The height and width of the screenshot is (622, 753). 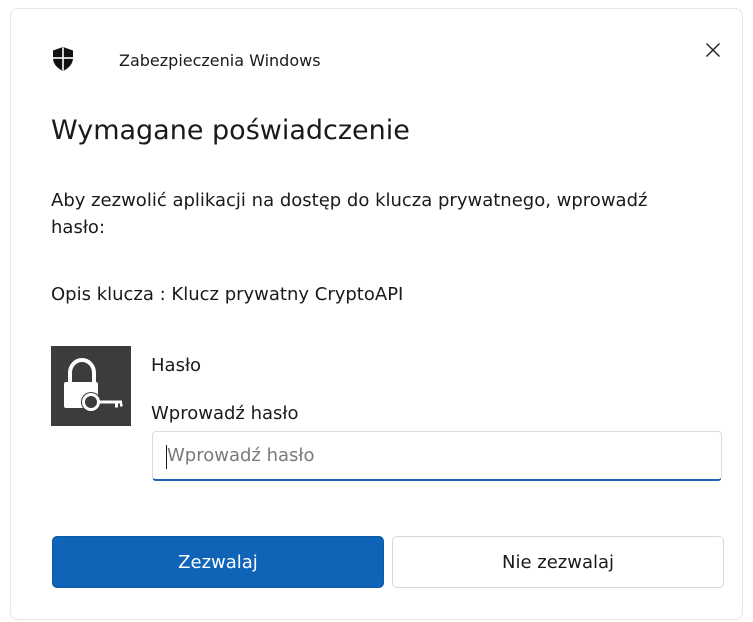 I want to click on close-icon, so click(x=713, y=50).